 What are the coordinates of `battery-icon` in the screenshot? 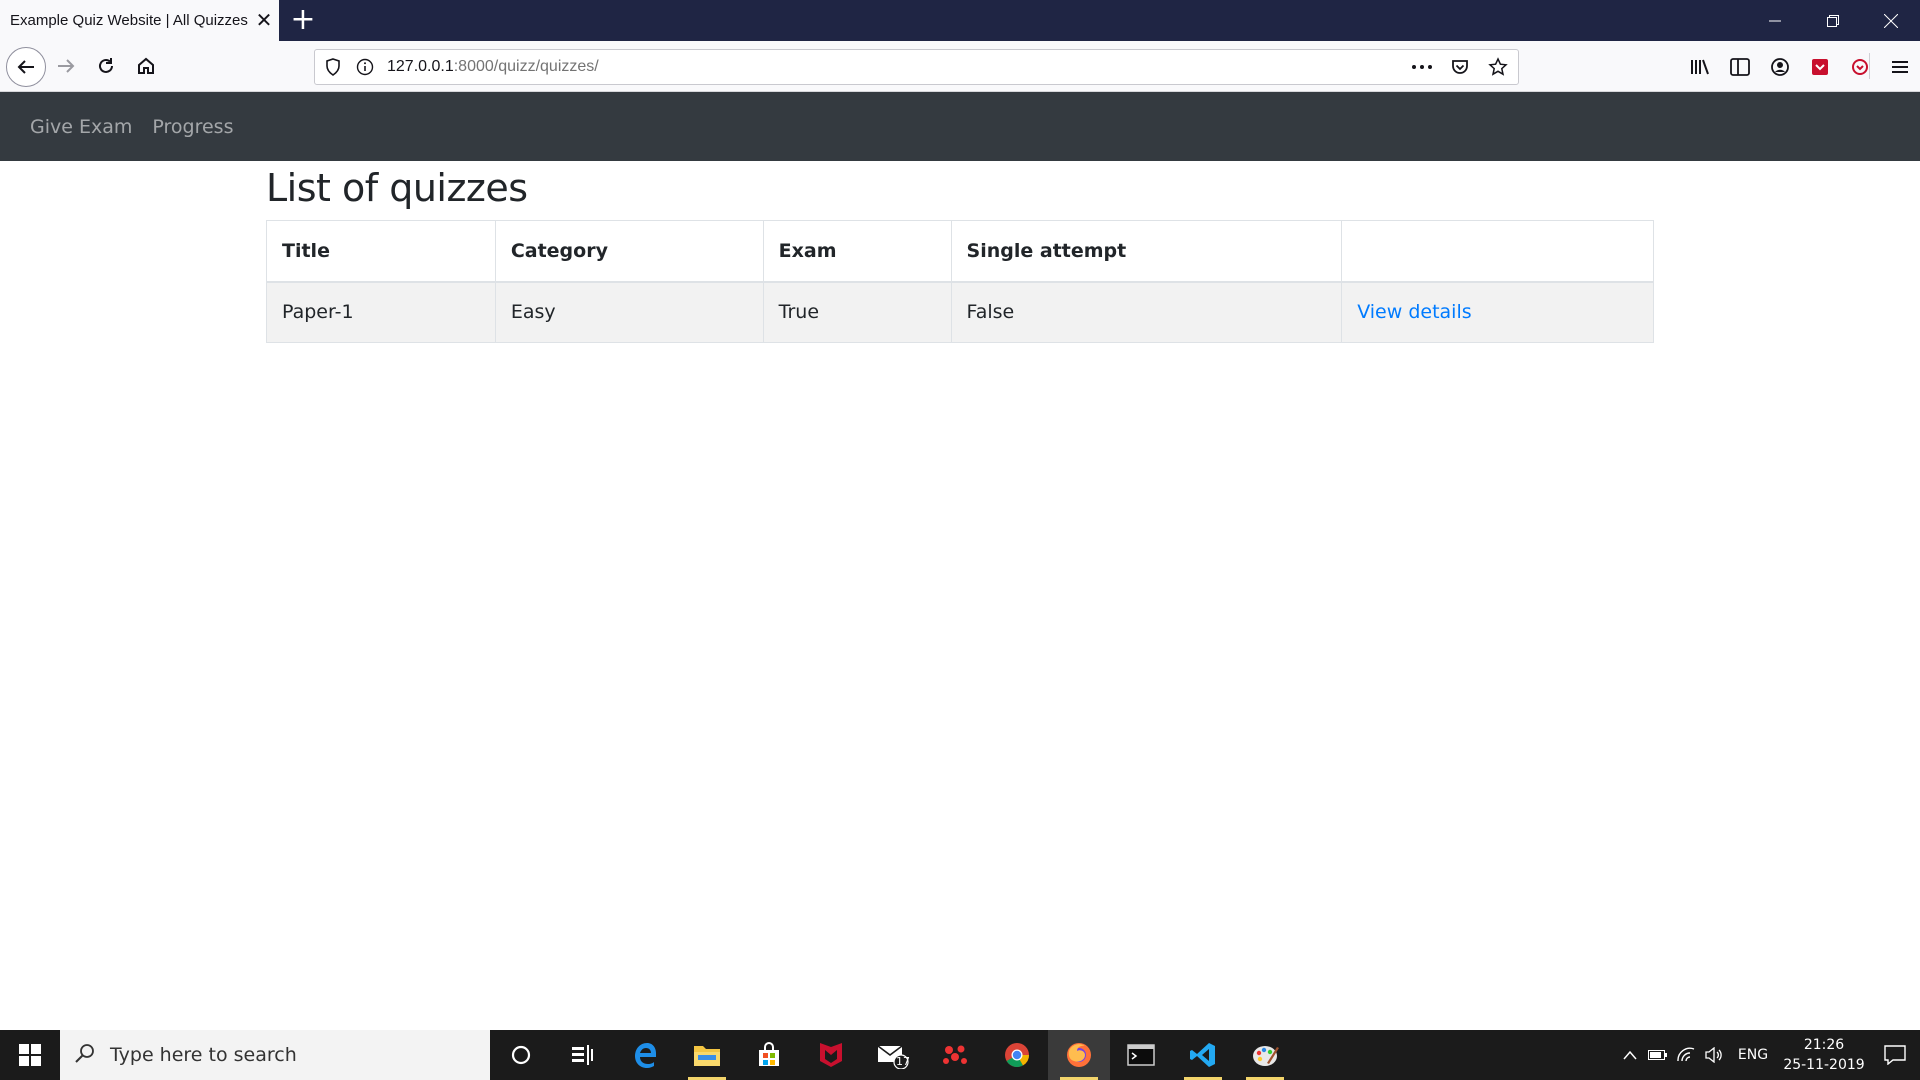 It's located at (1658, 1055).